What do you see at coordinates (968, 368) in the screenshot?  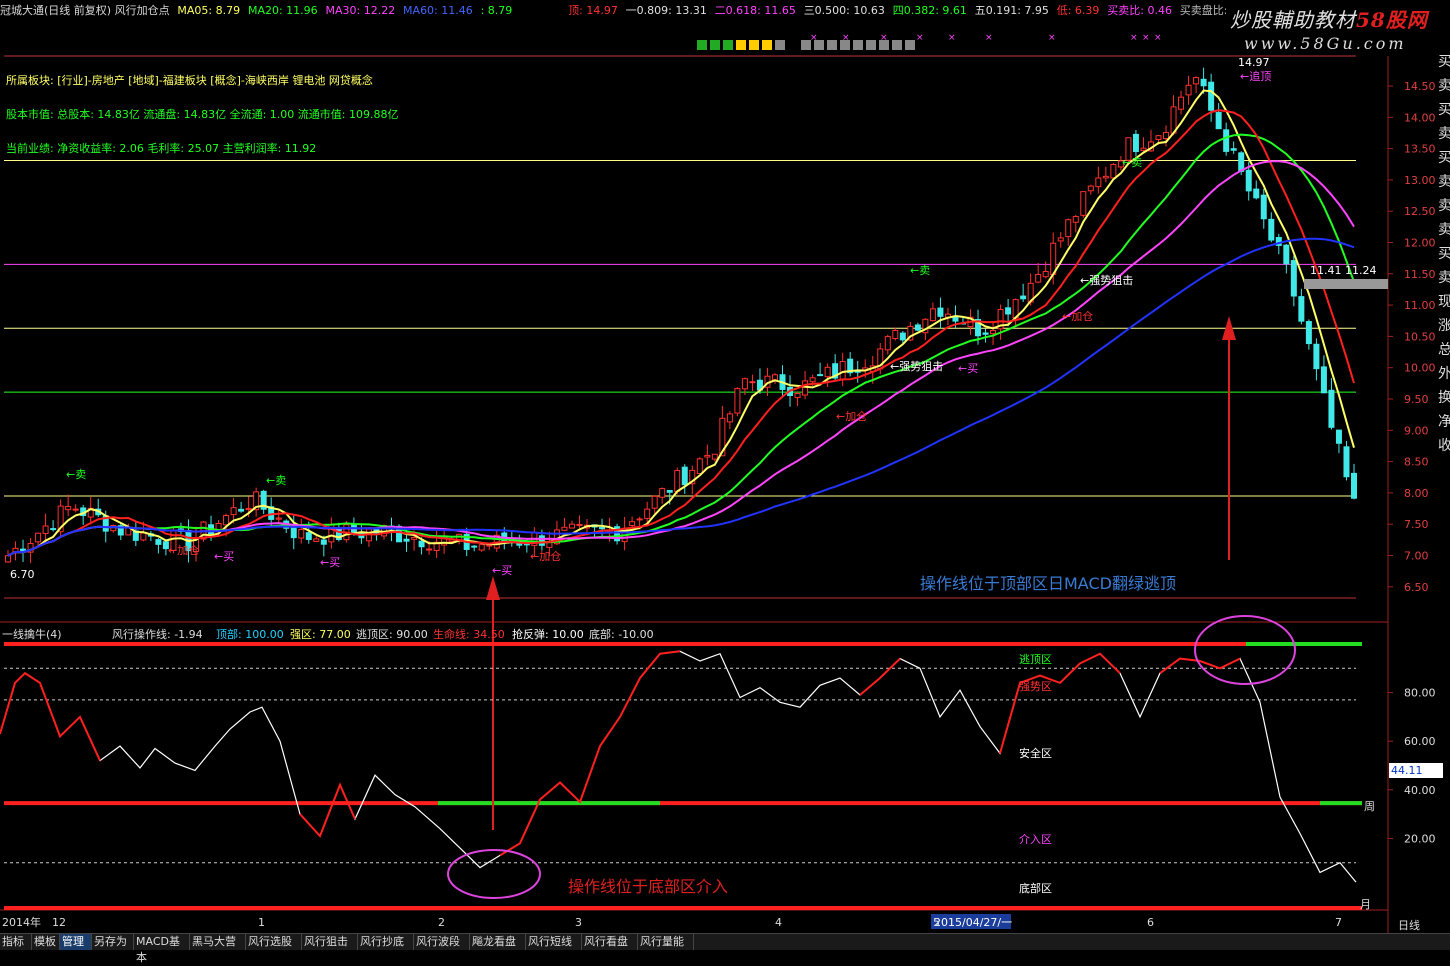 I see `signal-annotation: ←买` at bounding box center [968, 368].